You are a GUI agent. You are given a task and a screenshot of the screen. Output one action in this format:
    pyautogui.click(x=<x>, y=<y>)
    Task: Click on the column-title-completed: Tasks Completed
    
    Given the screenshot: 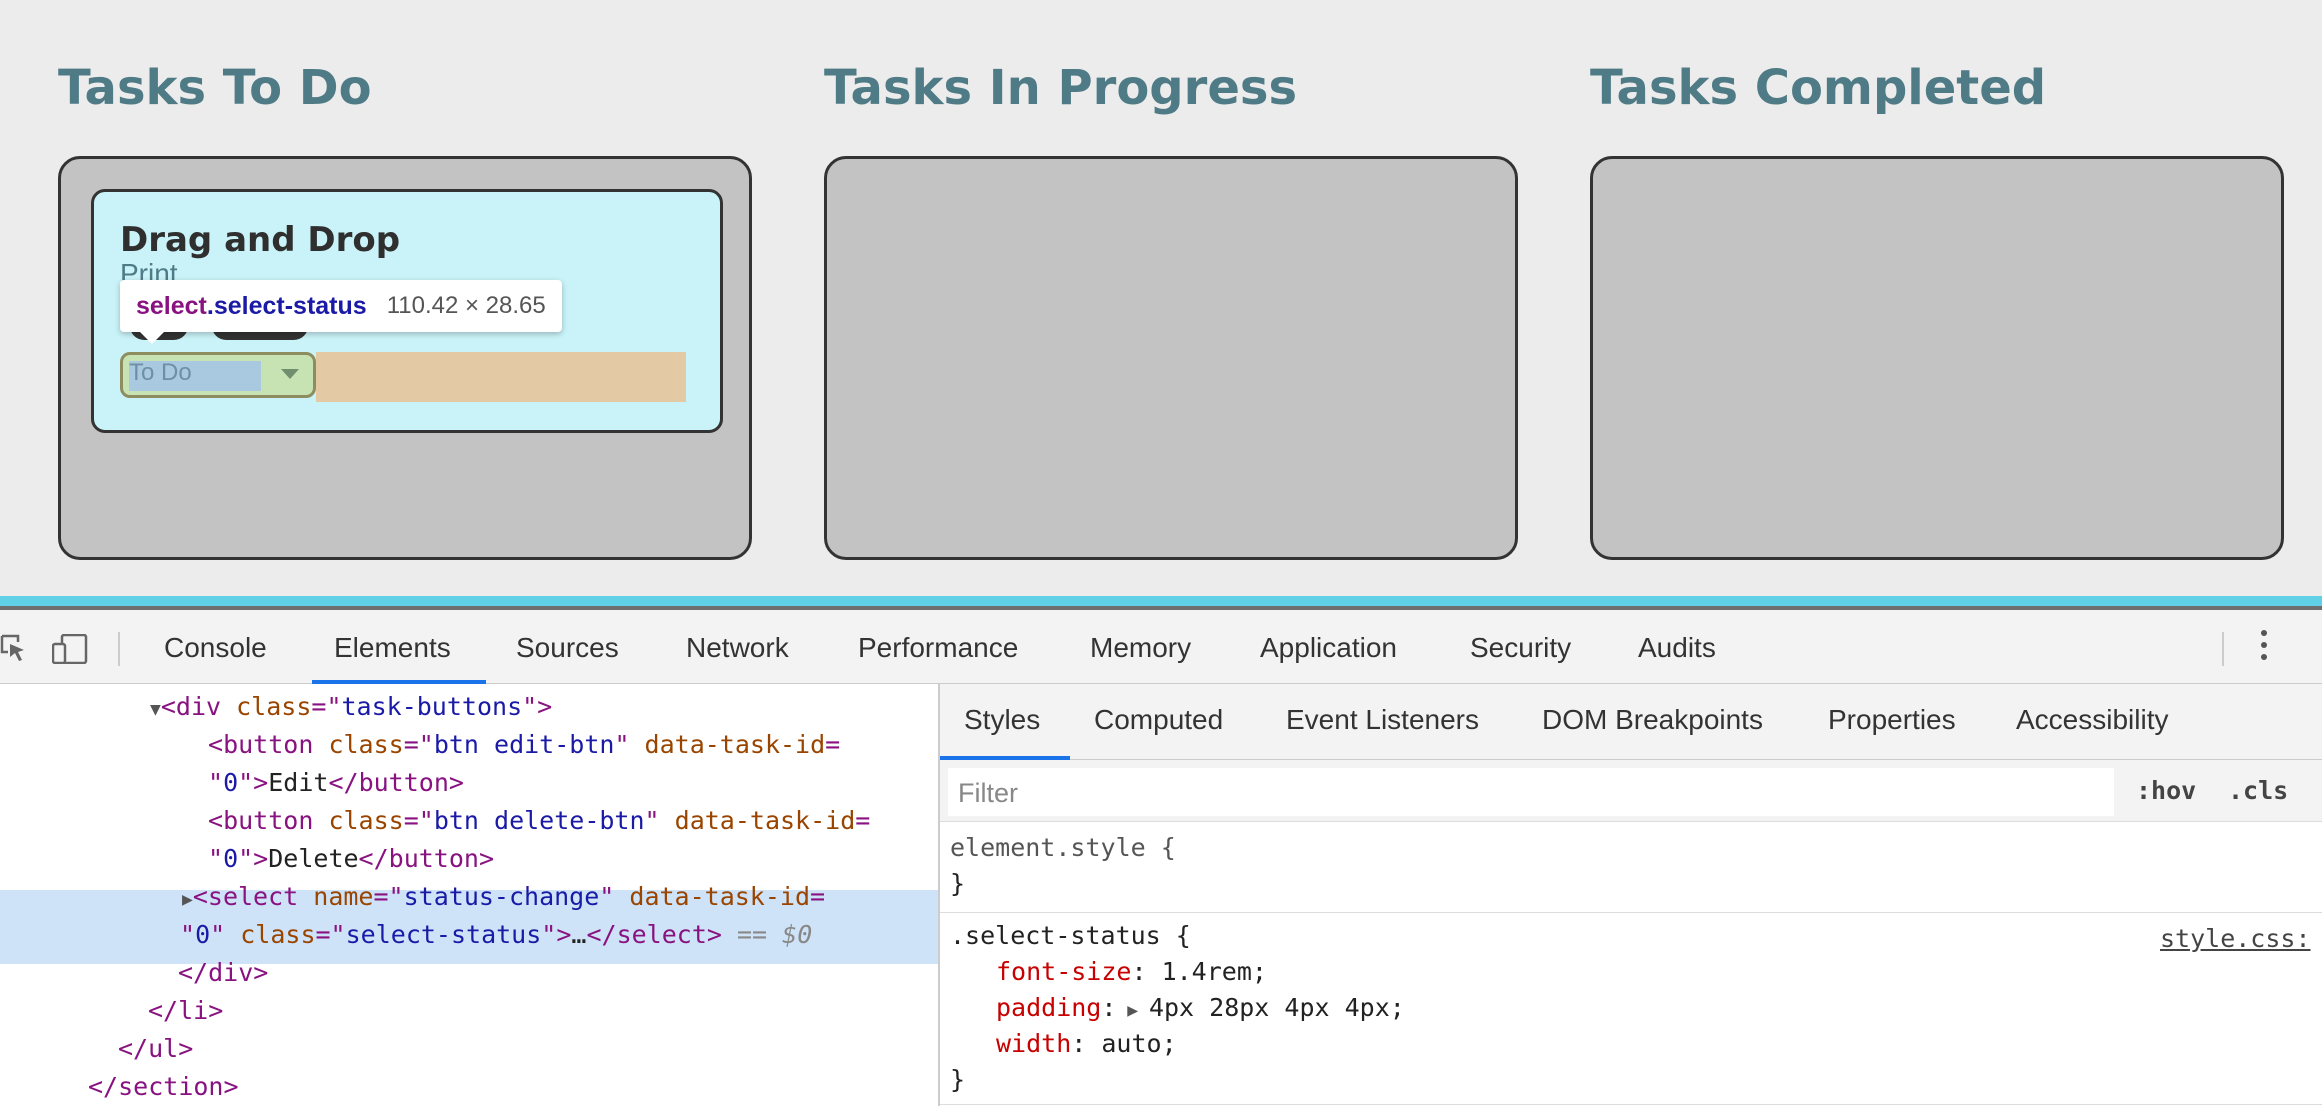 What is the action you would take?
    pyautogui.click(x=1818, y=88)
    